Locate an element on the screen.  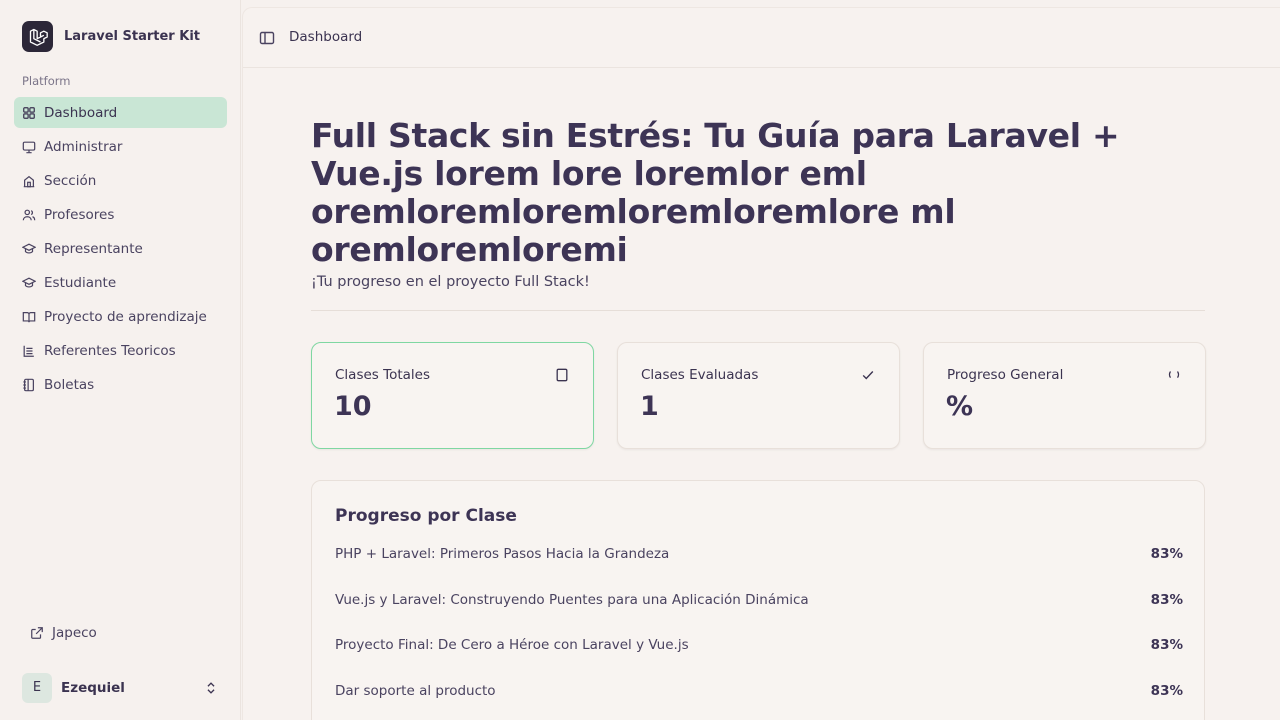
user-name: Ezequiel is located at coordinates (93, 687).